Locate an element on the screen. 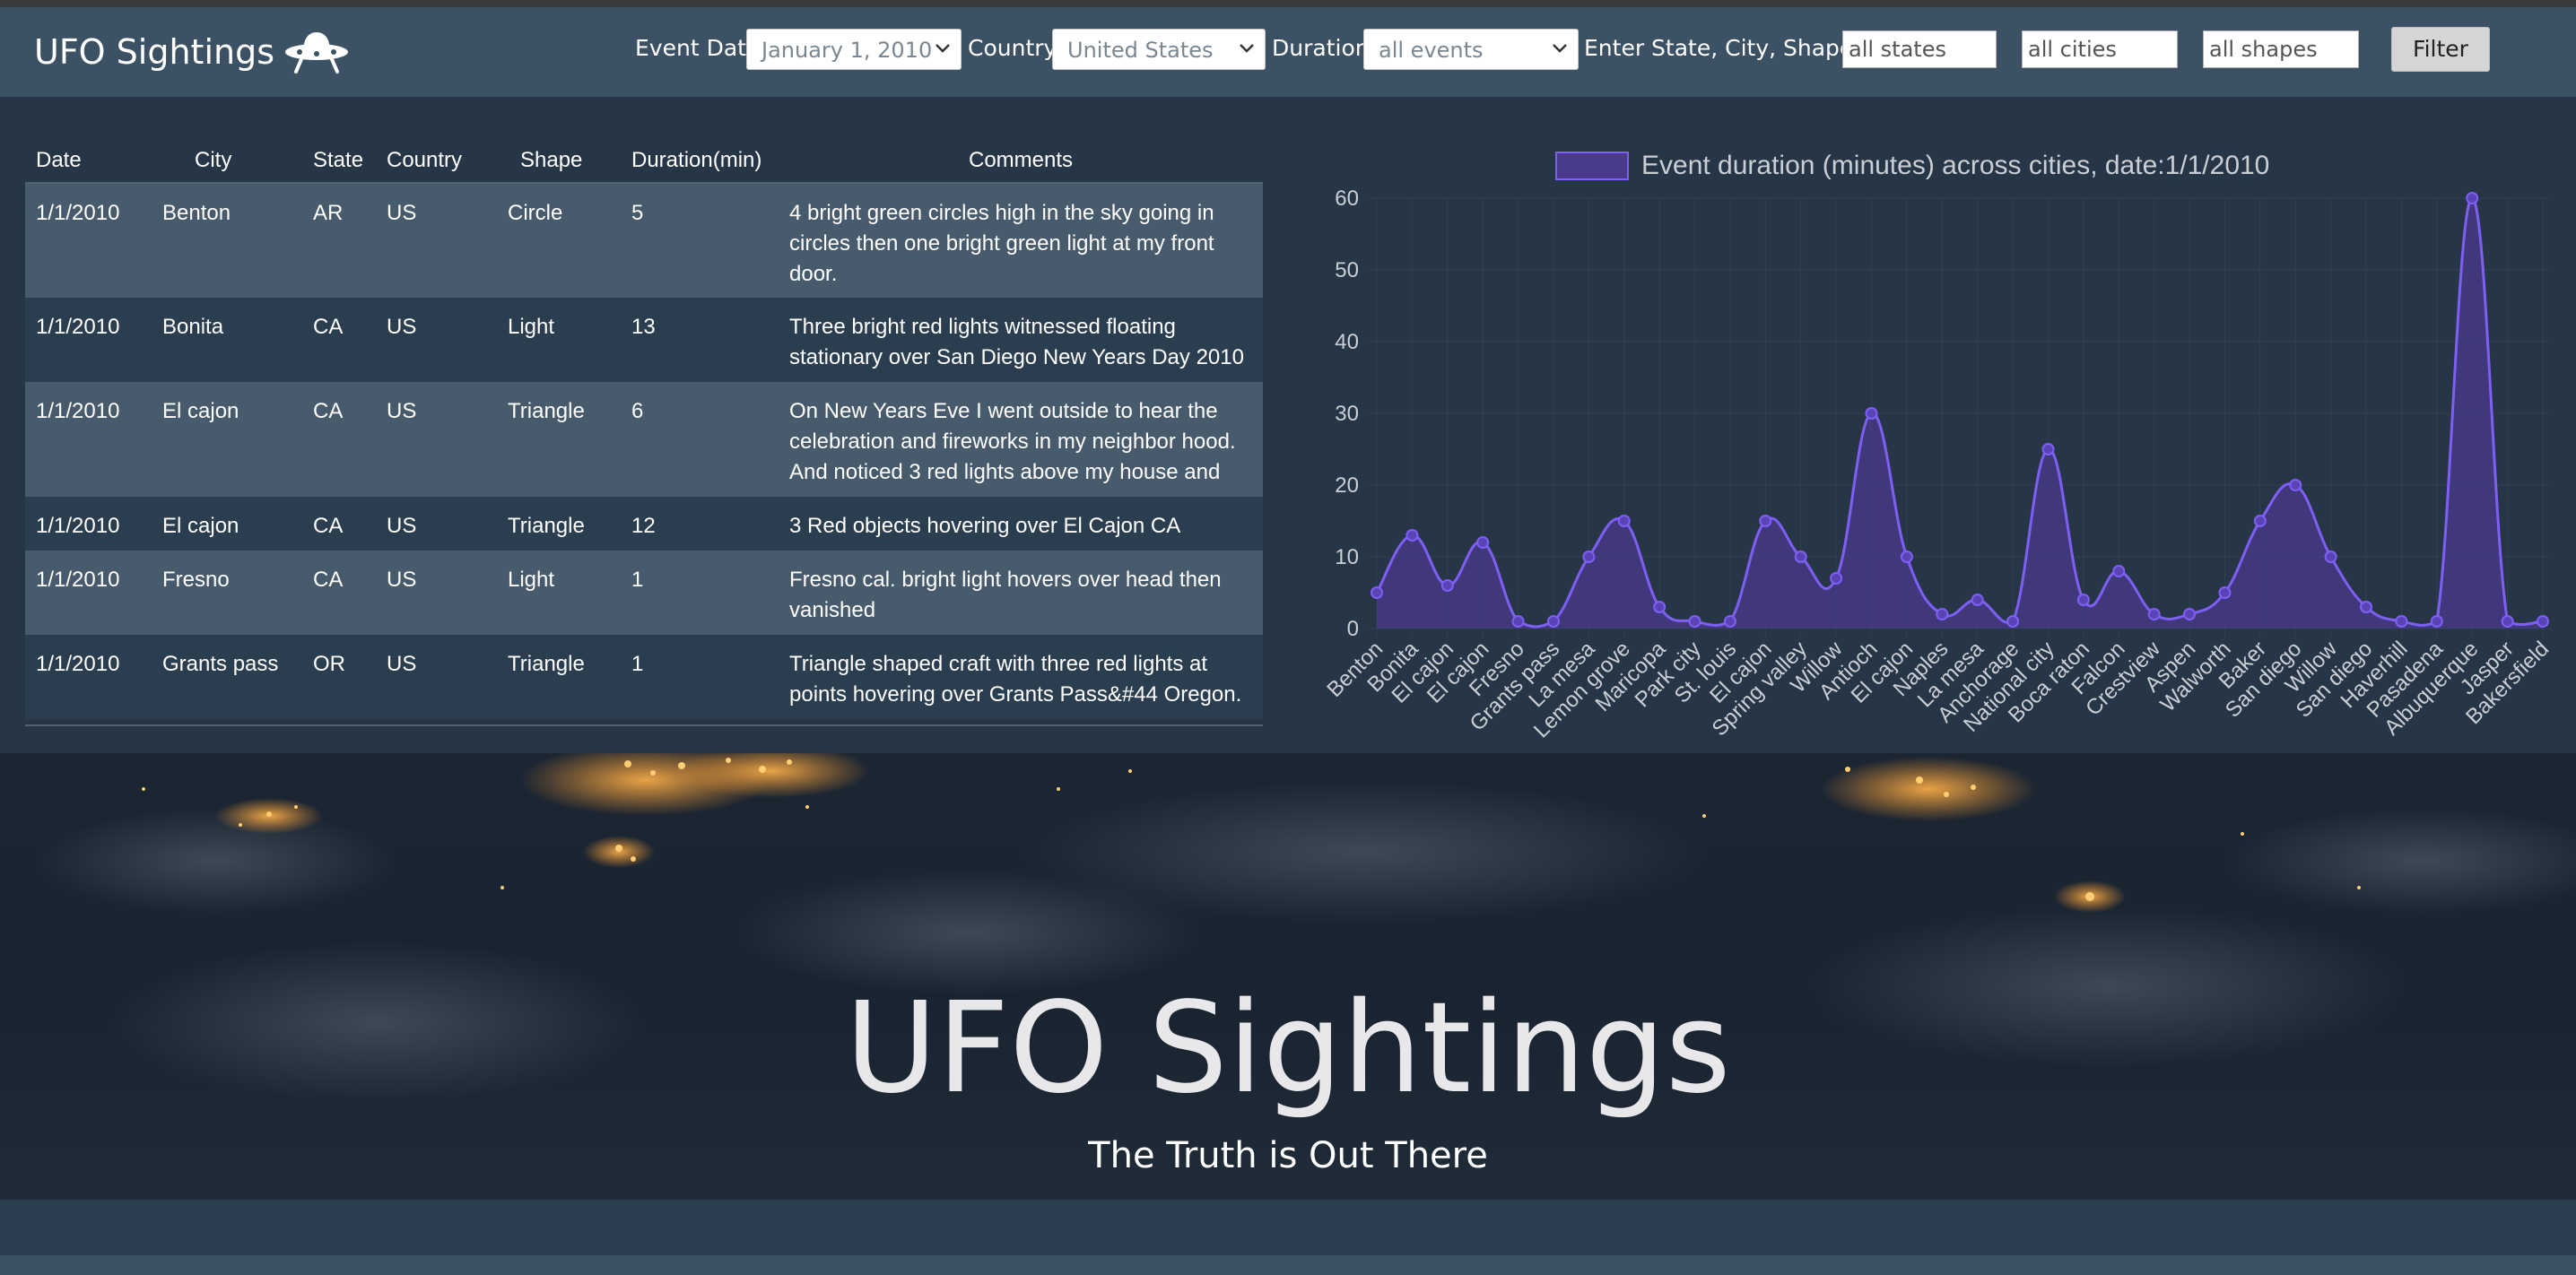 Image resolution: width=2576 pixels, height=1275 pixels. cell-city: El cajon is located at coordinates (227, 524).